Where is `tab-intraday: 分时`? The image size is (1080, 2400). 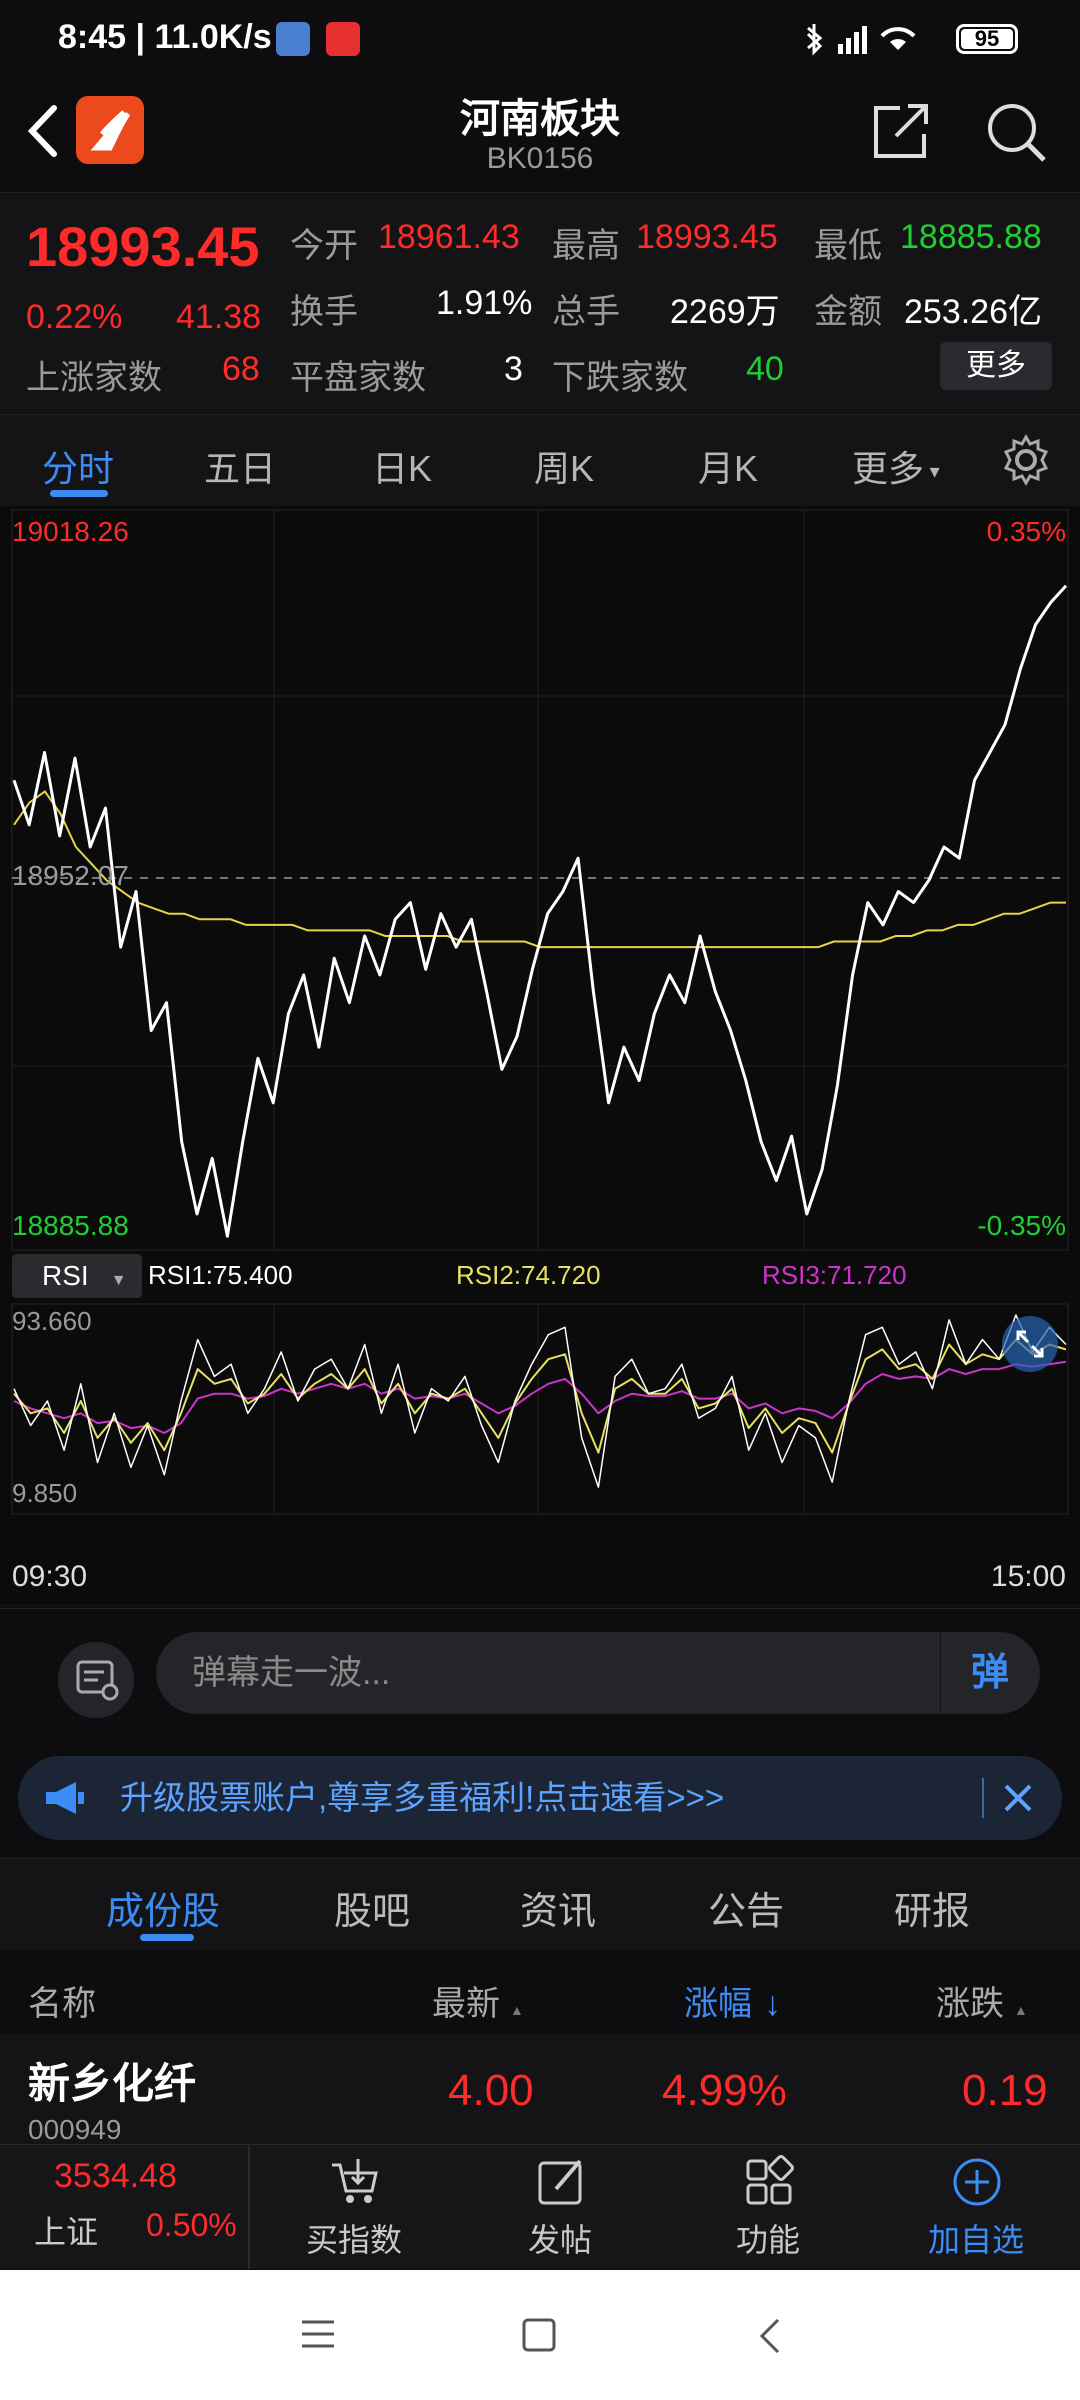
tab-intraday: 分时 is located at coordinates (78, 466).